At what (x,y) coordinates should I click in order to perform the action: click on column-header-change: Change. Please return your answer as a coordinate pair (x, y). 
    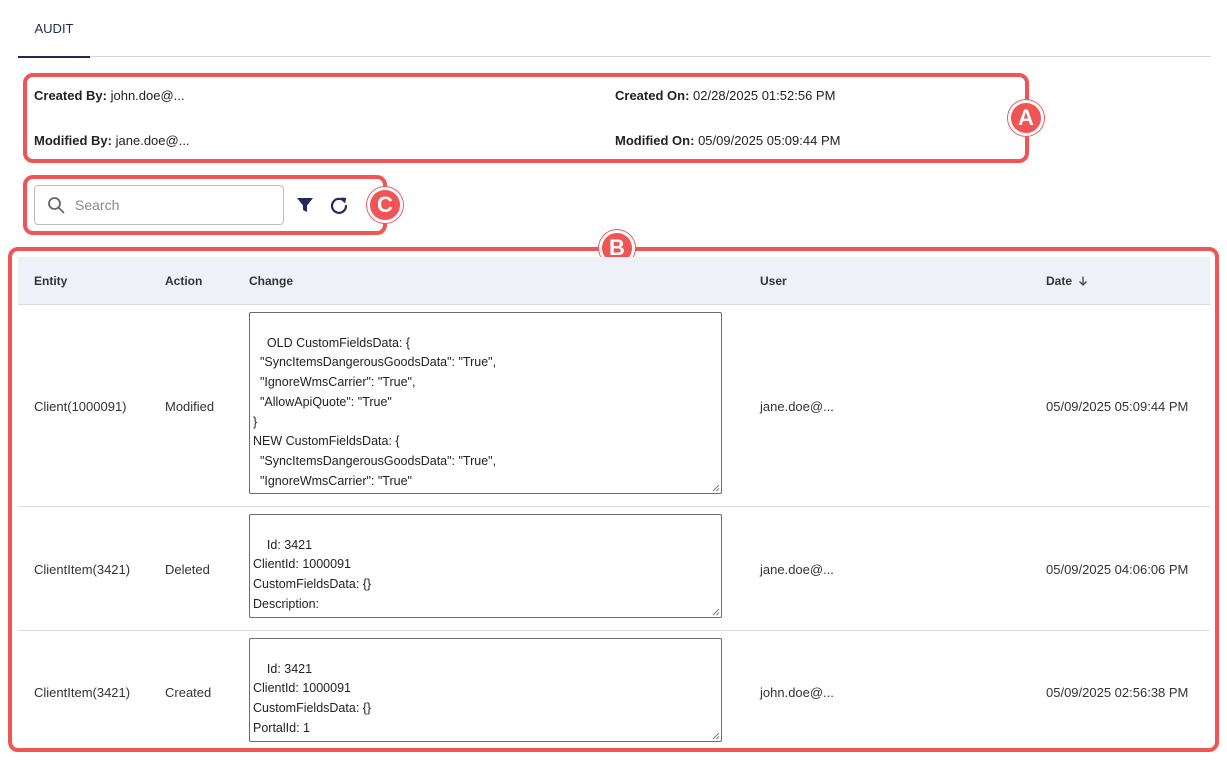
    Looking at the image, I should click on (271, 281).